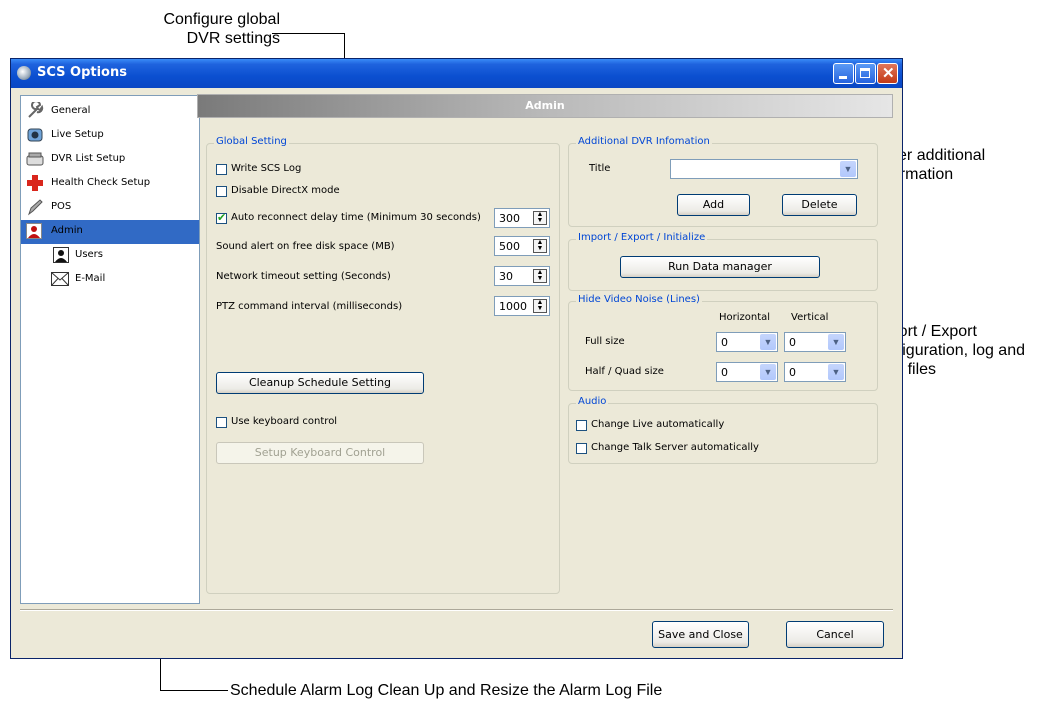 This screenshot has height=702, width=1042. I want to click on minimize-button, so click(843, 73).